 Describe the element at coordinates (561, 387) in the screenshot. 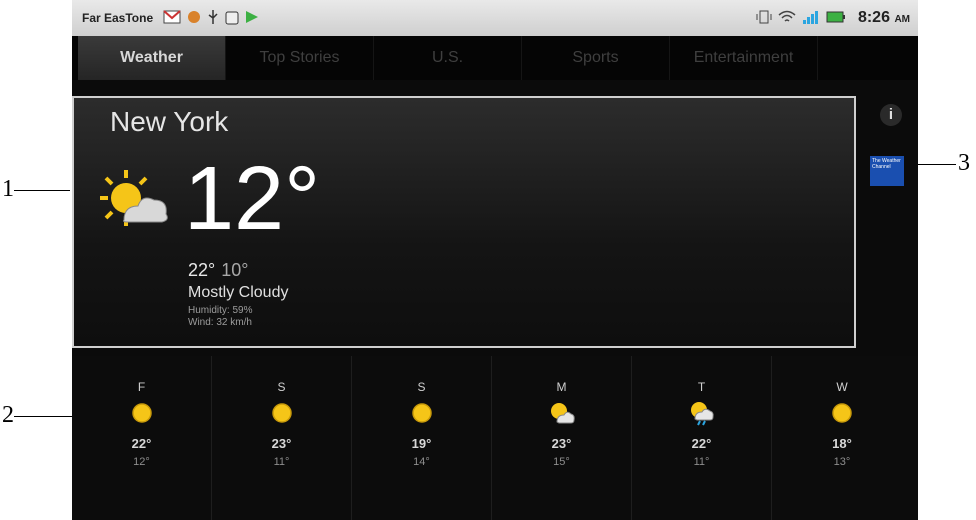

I see `forecast-day-name: M` at that location.